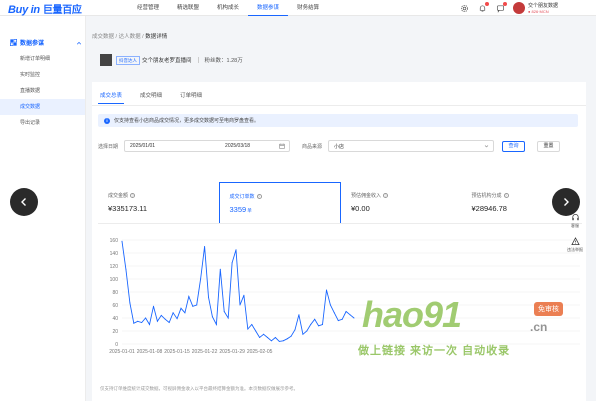 The image size is (596, 401). I want to click on tab: 成交总表, so click(111, 97).